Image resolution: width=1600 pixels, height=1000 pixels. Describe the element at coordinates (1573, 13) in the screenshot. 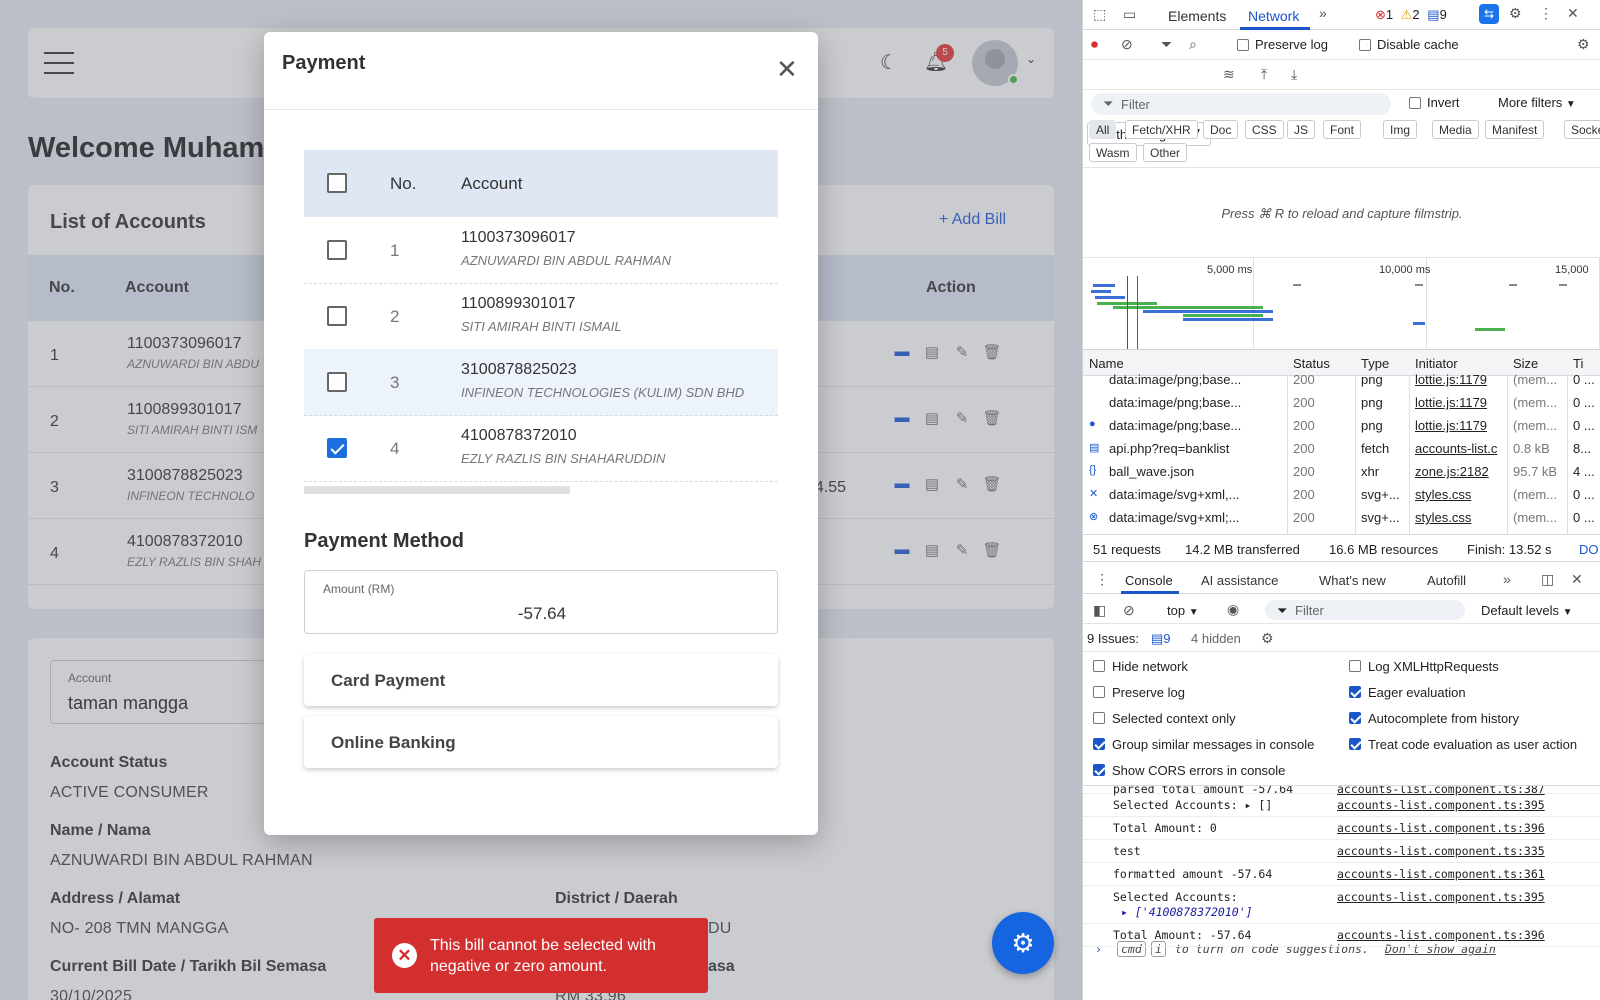

I see `close-devtools-icon: ✕` at that location.